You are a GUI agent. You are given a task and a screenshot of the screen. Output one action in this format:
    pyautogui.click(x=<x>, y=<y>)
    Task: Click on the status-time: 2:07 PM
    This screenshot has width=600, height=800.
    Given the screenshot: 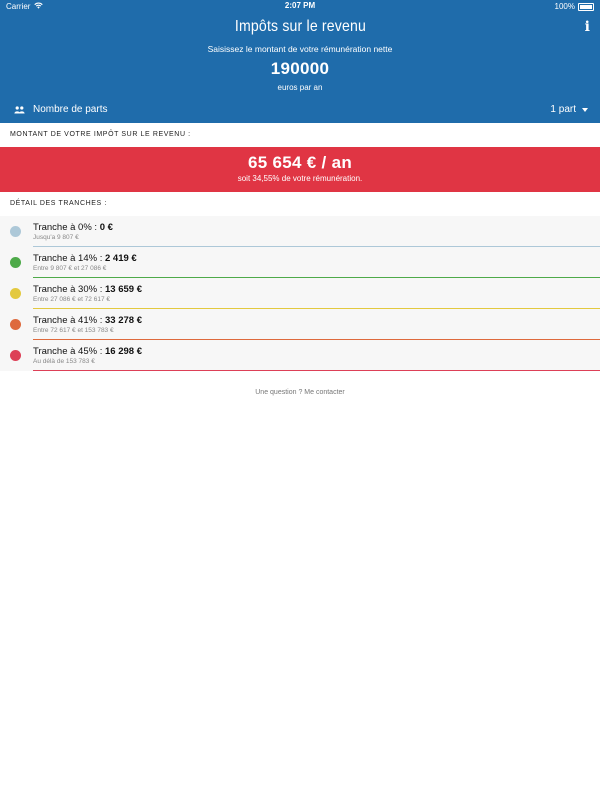 What is the action you would take?
    pyautogui.click(x=300, y=5)
    